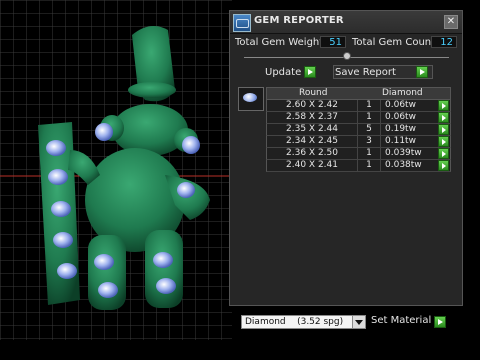 The image size is (480, 360). I want to click on material-select: Diamond (3.52 spg), so click(303, 322).